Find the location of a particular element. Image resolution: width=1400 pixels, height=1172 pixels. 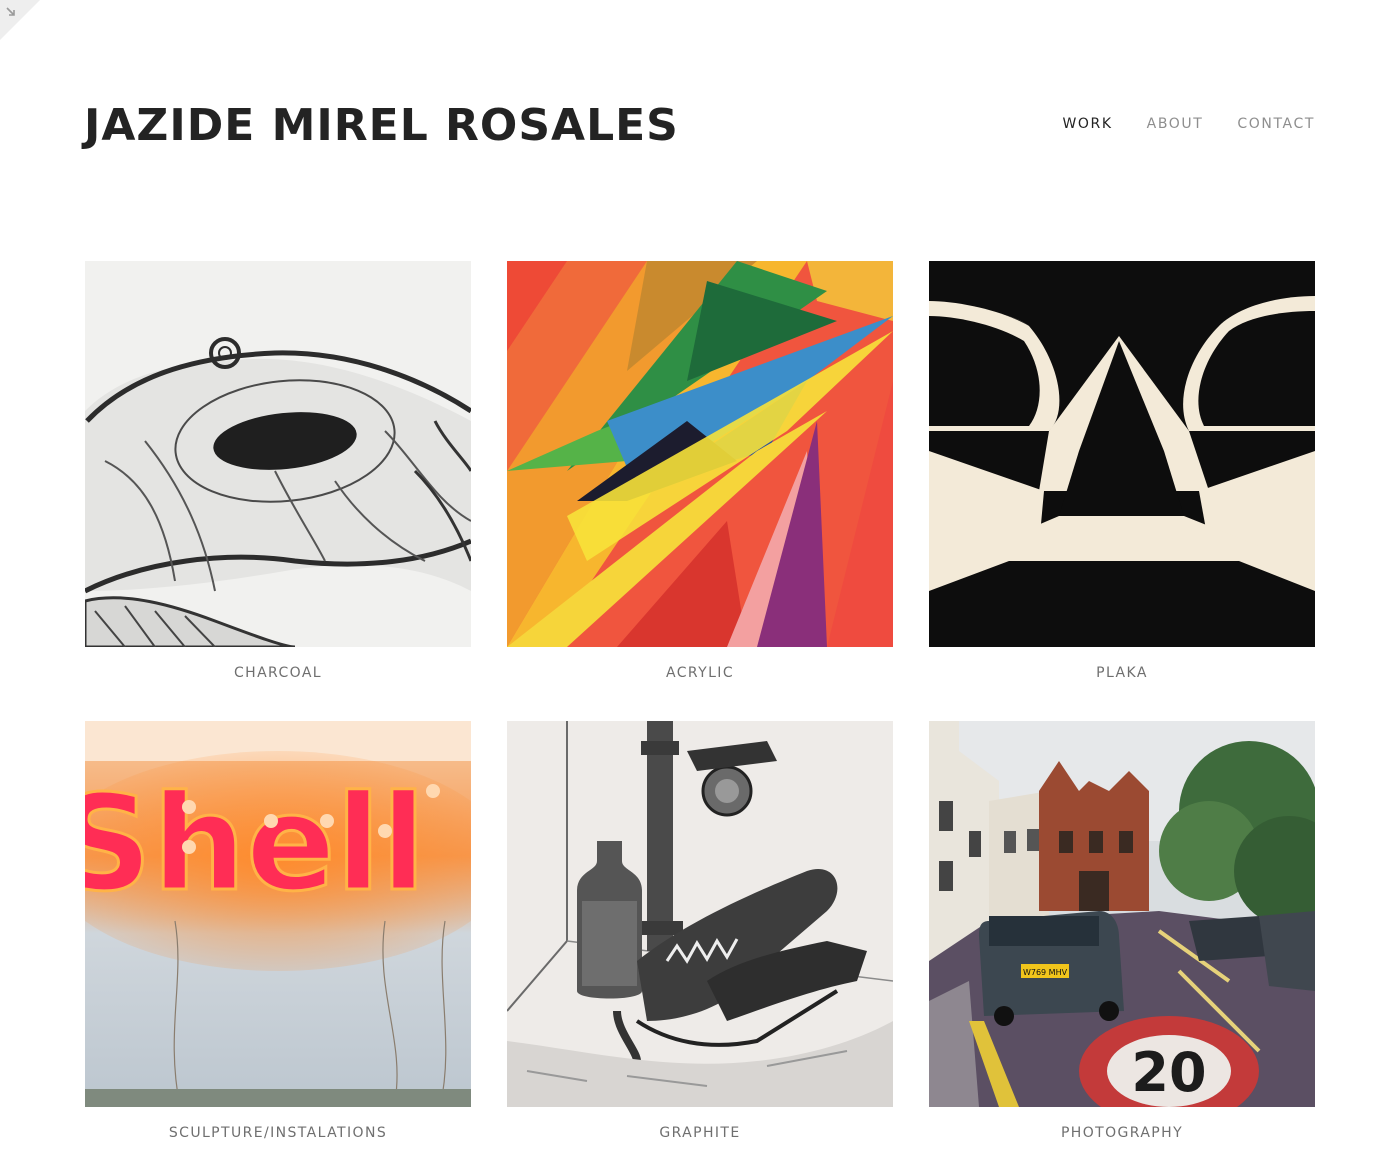

gallery-item-graphite: GRAPHITE is located at coordinates (700, 932).